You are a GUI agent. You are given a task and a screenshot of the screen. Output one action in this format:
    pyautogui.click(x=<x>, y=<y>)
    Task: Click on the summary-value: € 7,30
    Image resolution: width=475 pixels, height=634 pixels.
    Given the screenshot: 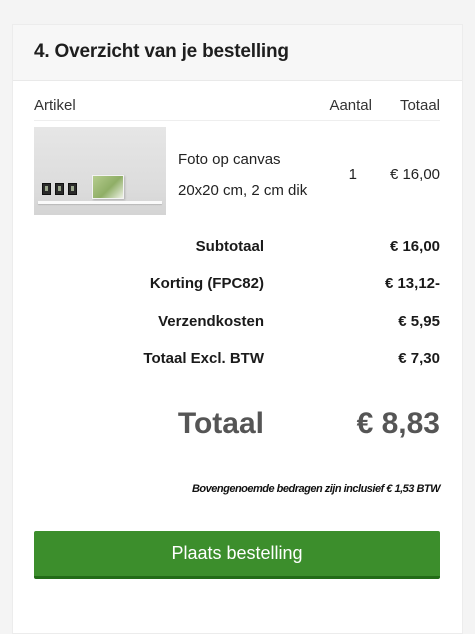 What is the action you would take?
    pyautogui.click(x=419, y=358)
    